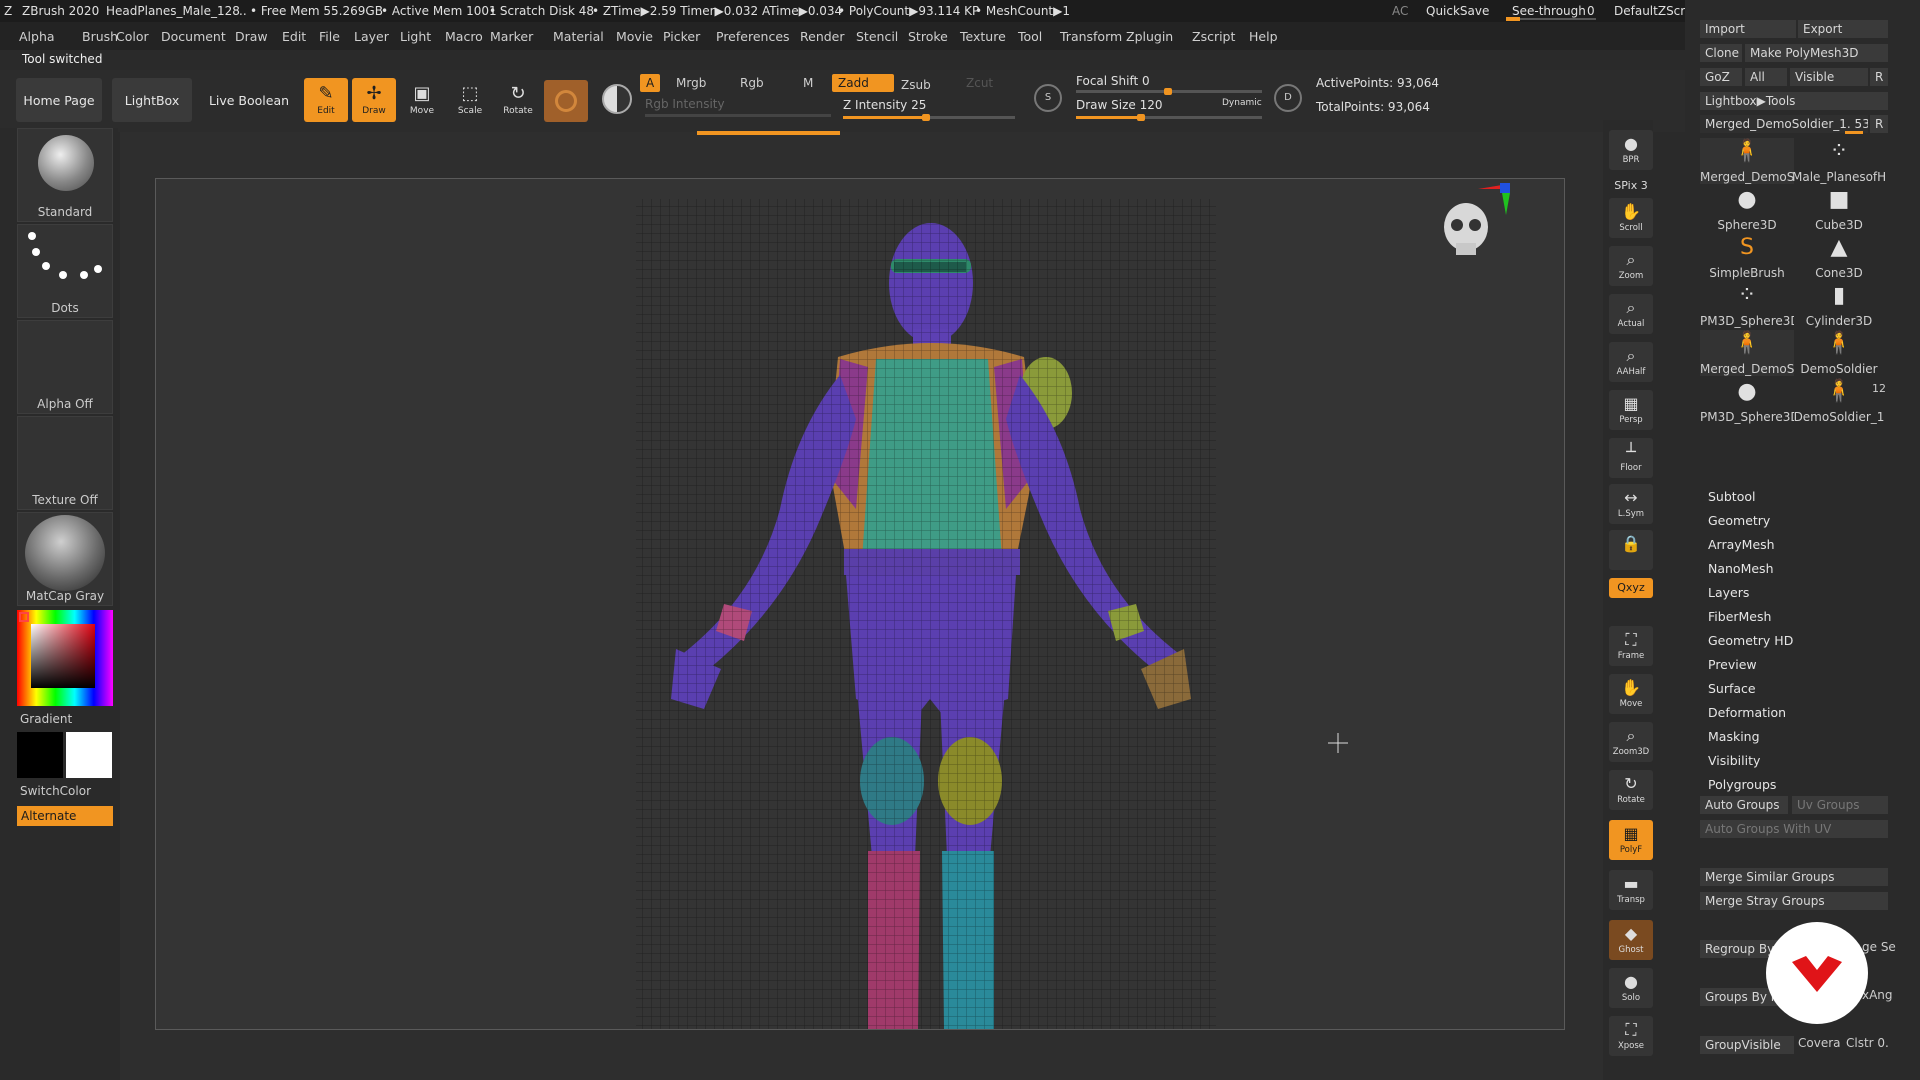 The height and width of the screenshot is (1080, 1920). I want to click on submenu-arraymesh: ArrayMesh, so click(1741, 544).